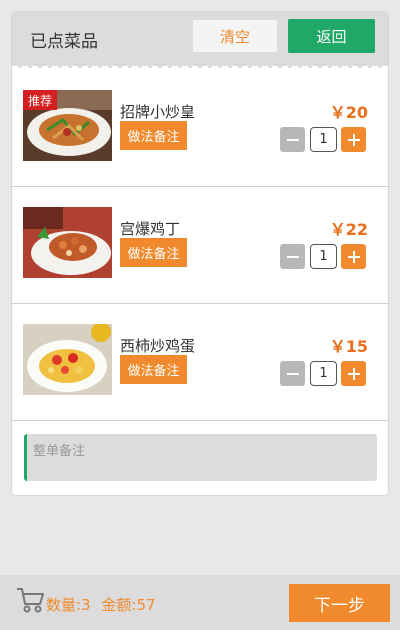 Image resolution: width=400 pixels, height=630 pixels. Describe the element at coordinates (348, 346) in the screenshot. I see `dish-price: ￥15` at that location.